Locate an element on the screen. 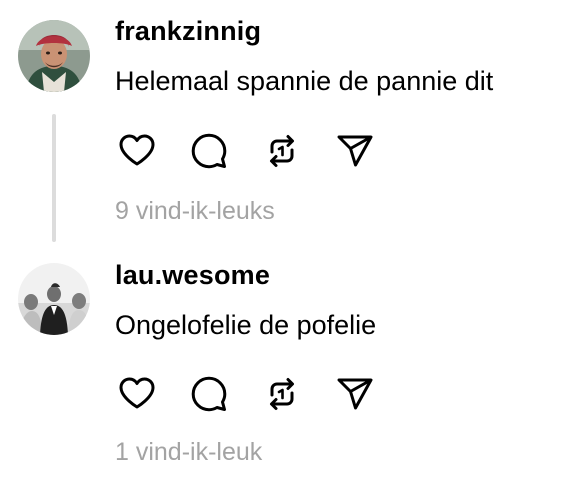 The width and height of the screenshot is (564, 490). username: lau.wesome is located at coordinates (192, 275).